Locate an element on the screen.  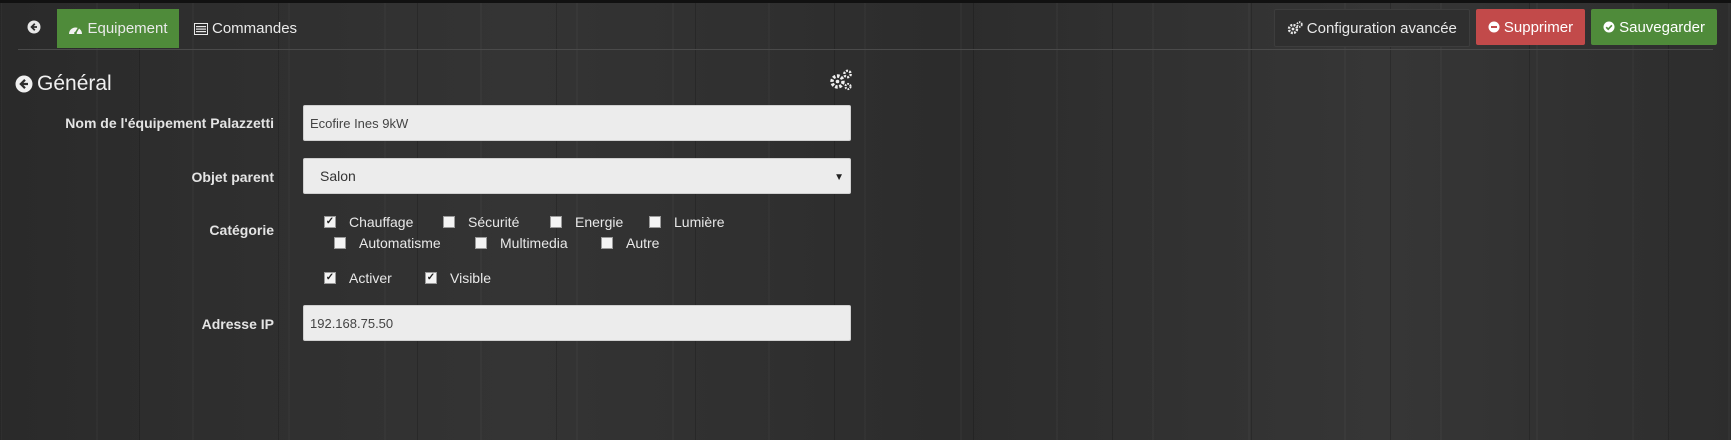
advanced-config-button: Configuration avancée is located at coordinates (1371, 28).